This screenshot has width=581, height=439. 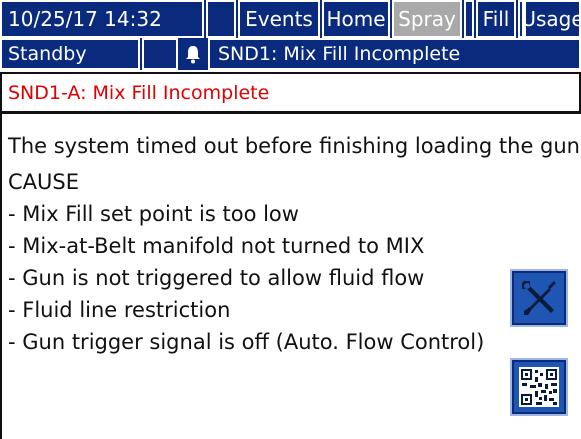 I want to click on cause-item: - Fluid line restriction, so click(x=119, y=310).